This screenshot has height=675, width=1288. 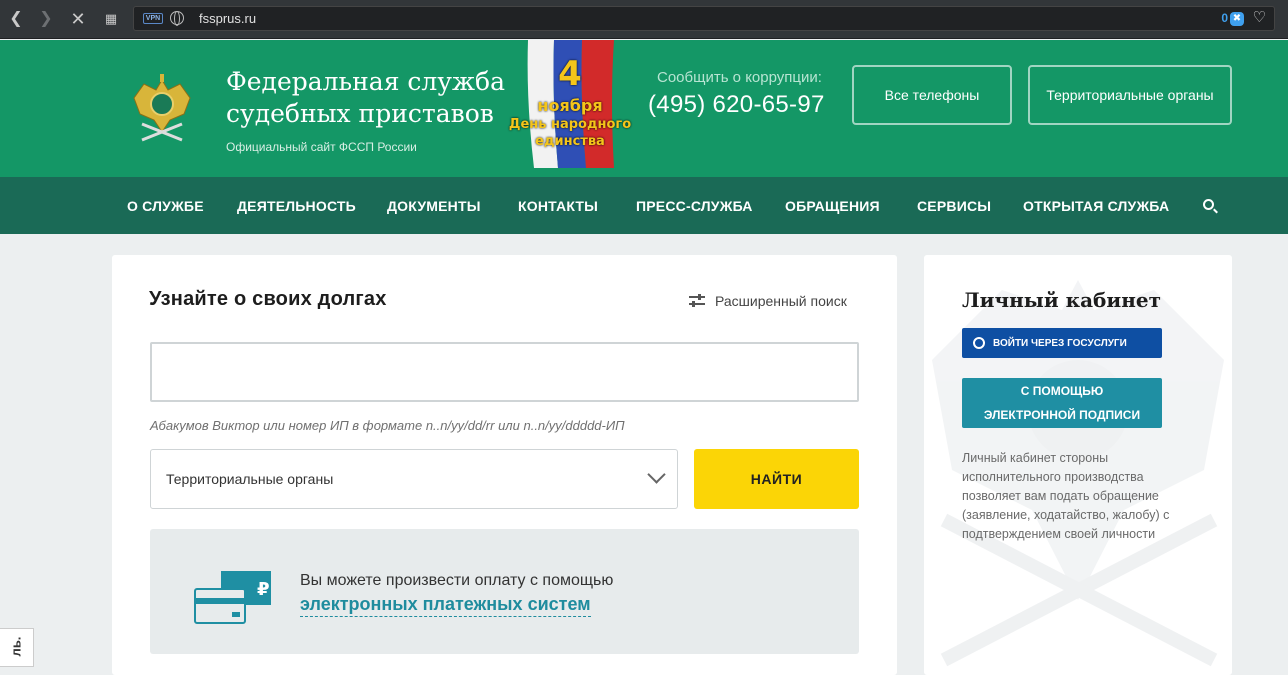 I want to click on region-select-value: Территориальные органы, so click(x=250, y=479).